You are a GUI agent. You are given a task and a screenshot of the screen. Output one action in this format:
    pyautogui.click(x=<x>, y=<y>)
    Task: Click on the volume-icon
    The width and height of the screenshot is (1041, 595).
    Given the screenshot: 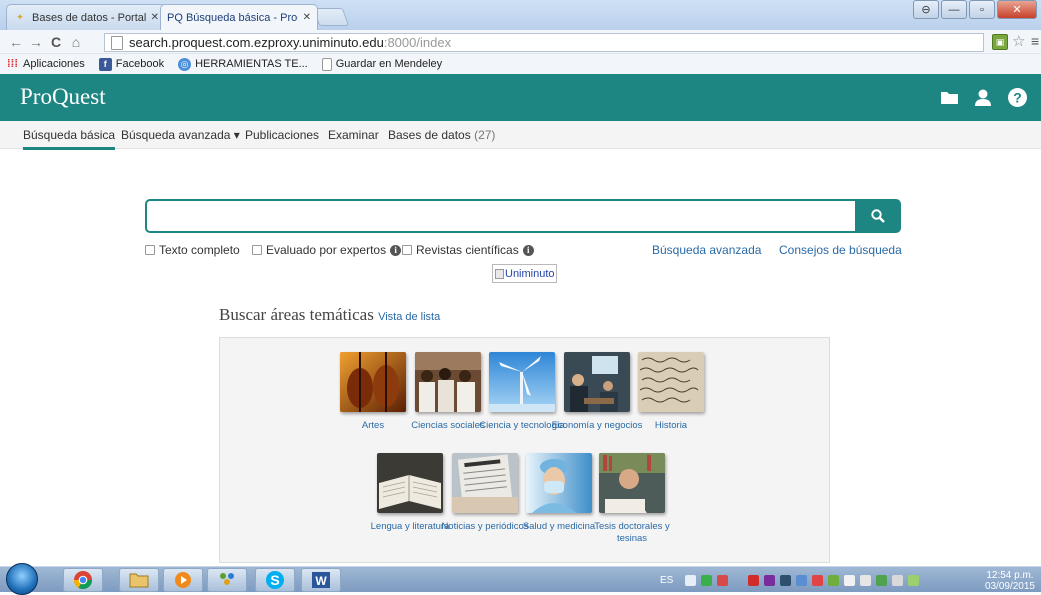 What is the action you would take?
    pyautogui.click(x=866, y=580)
    